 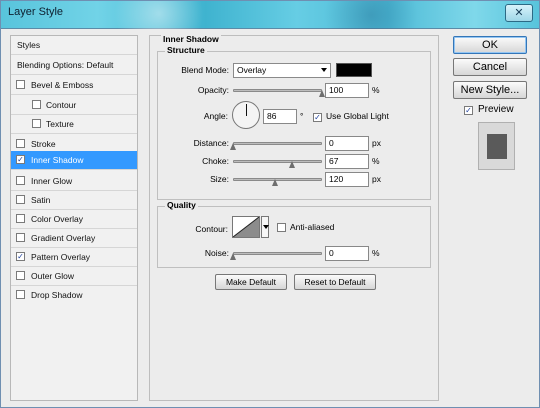 What do you see at coordinates (211, 229) in the screenshot?
I see `contour-label: Contour:` at bounding box center [211, 229].